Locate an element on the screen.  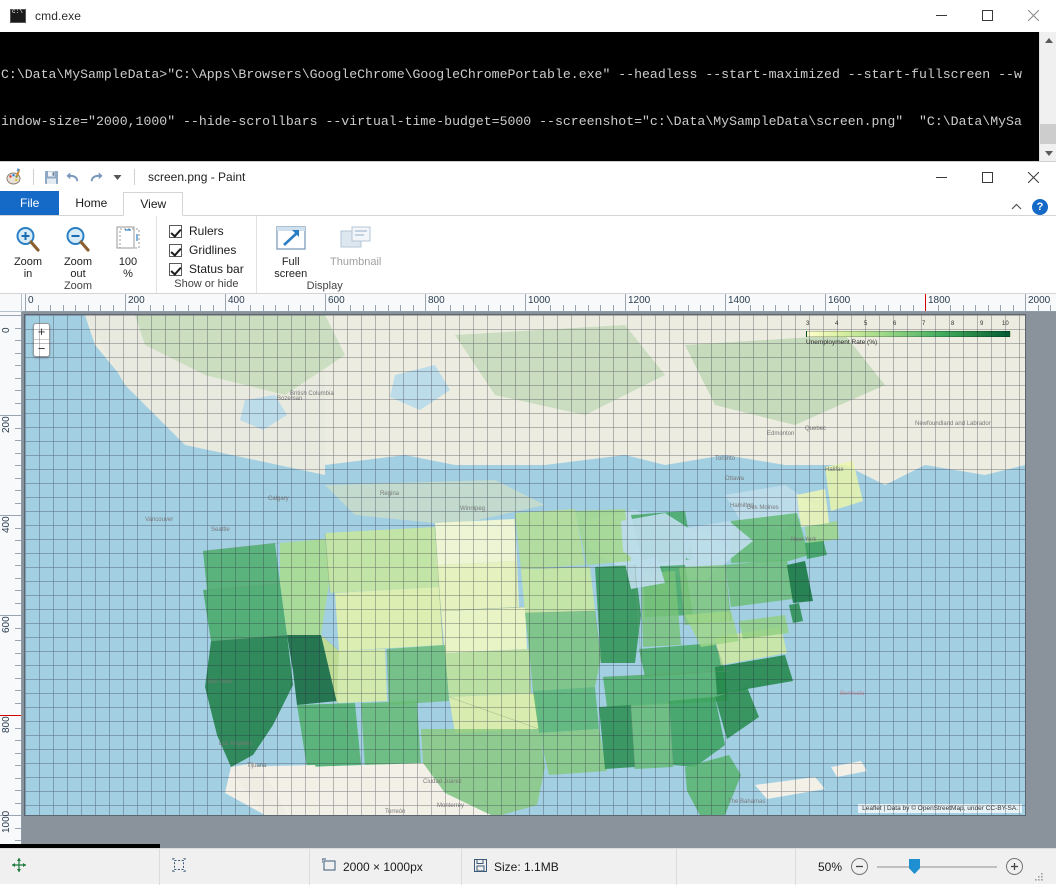
status-zoom-in-icon is located at coordinates (1014, 866).